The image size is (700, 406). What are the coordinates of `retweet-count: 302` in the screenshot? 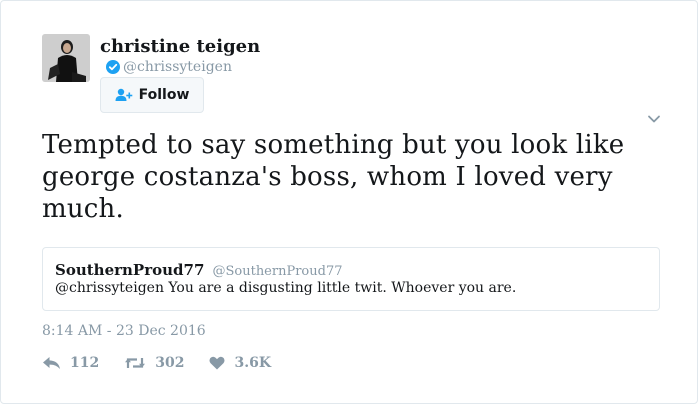 It's located at (170, 363).